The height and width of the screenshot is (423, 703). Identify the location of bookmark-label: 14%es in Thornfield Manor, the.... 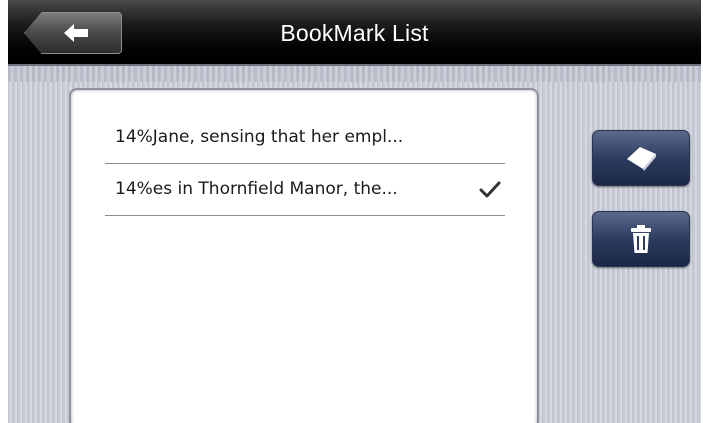
(256, 189).